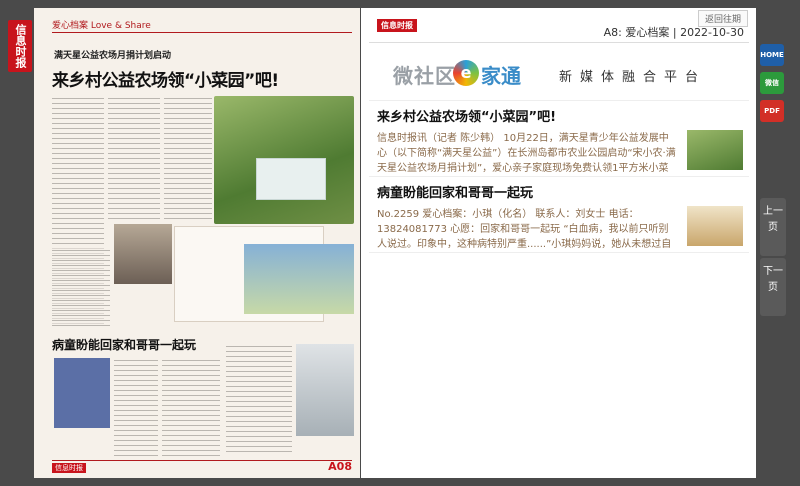 The width and height of the screenshot is (800, 486). What do you see at coordinates (113, 56) in the screenshot?
I see `article-subtitle: 满天星公益农场月捐计划启动` at bounding box center [113, 56].